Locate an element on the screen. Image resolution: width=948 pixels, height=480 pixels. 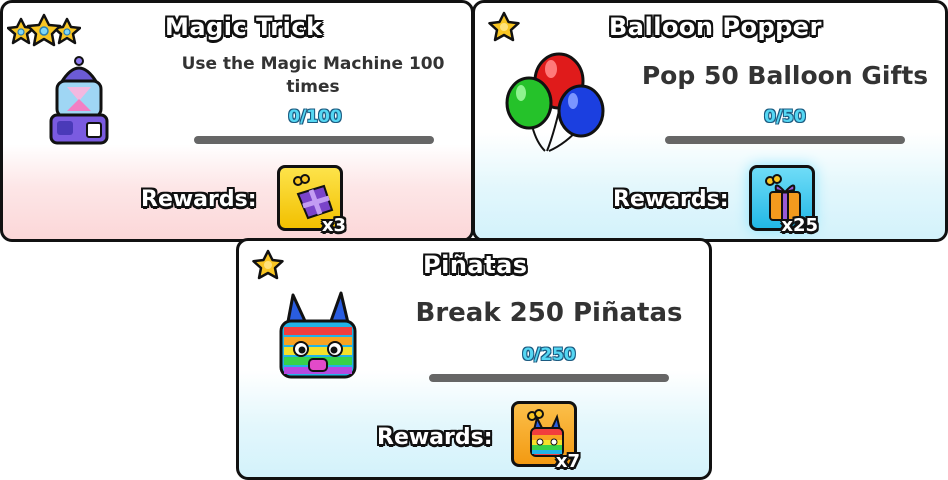
tier-stars-icon is located at coordinates (44, 30).